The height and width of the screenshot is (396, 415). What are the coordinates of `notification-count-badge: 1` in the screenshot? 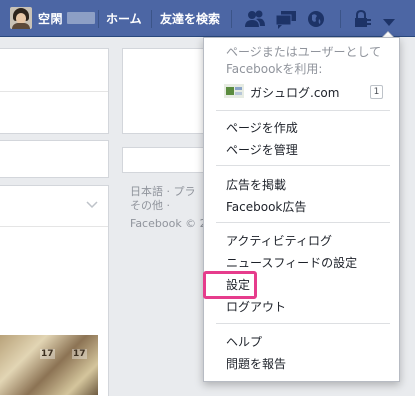 It's located at (376, 92).